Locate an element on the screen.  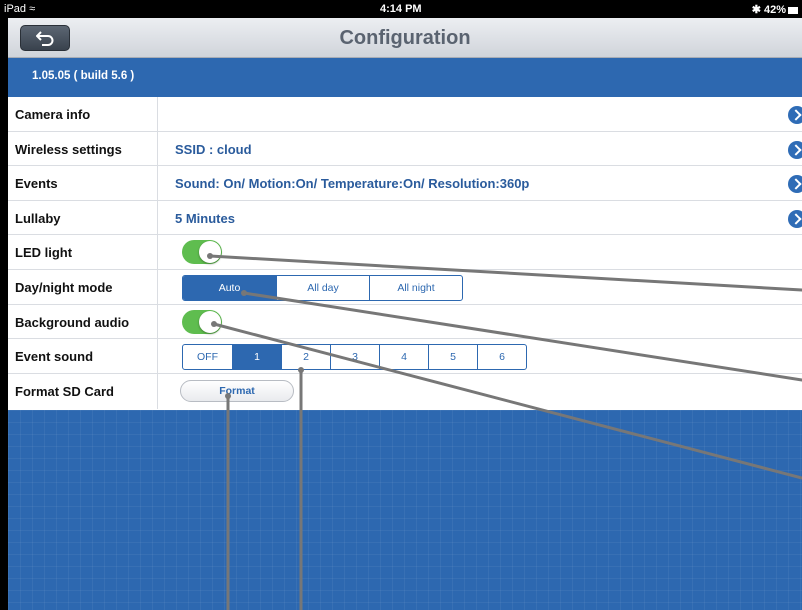
page-title: Configuration is located at coordinates (405, 38).